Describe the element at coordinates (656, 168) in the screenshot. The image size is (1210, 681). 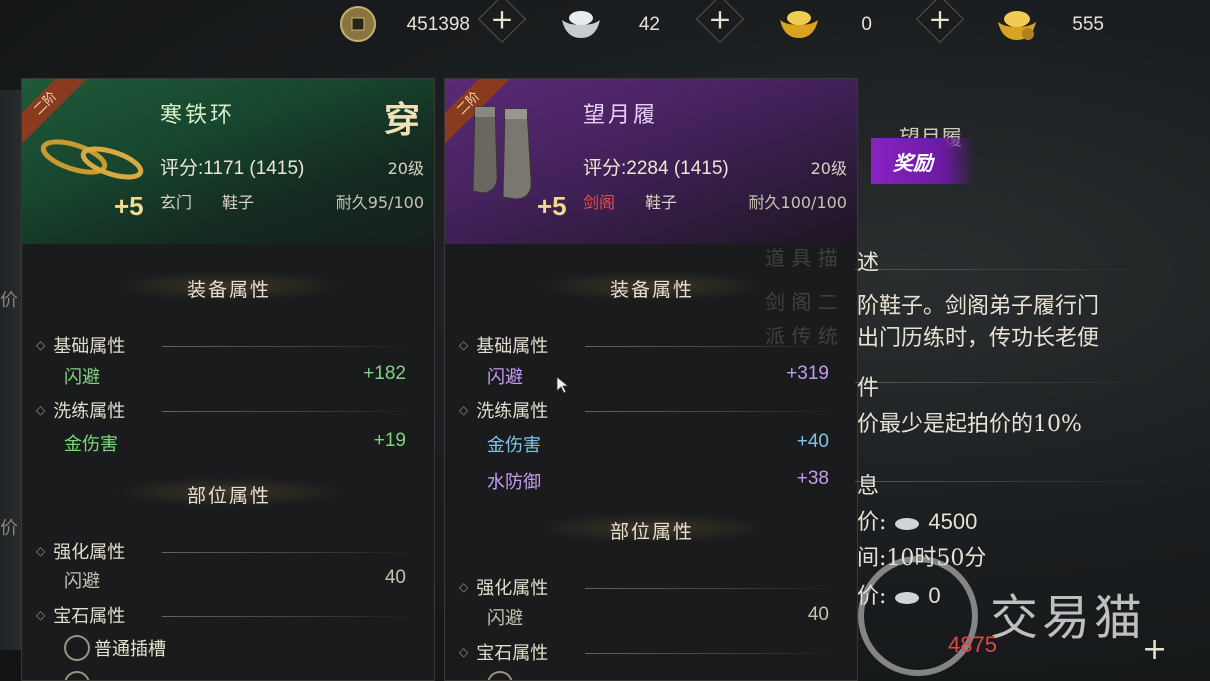
I see `item-score: 评分:2284 (1415)` at that location.